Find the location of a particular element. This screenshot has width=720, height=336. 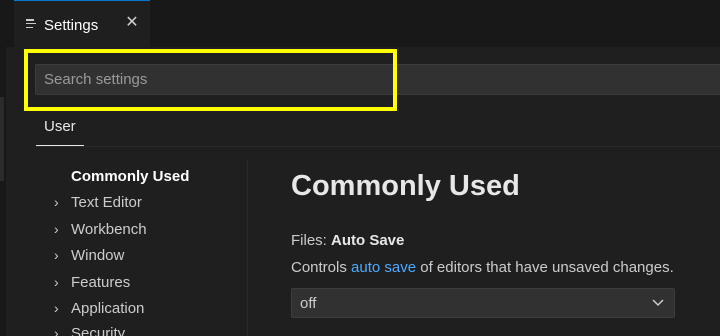

auto-save-link: auto save is located at coordinates (383, 267).